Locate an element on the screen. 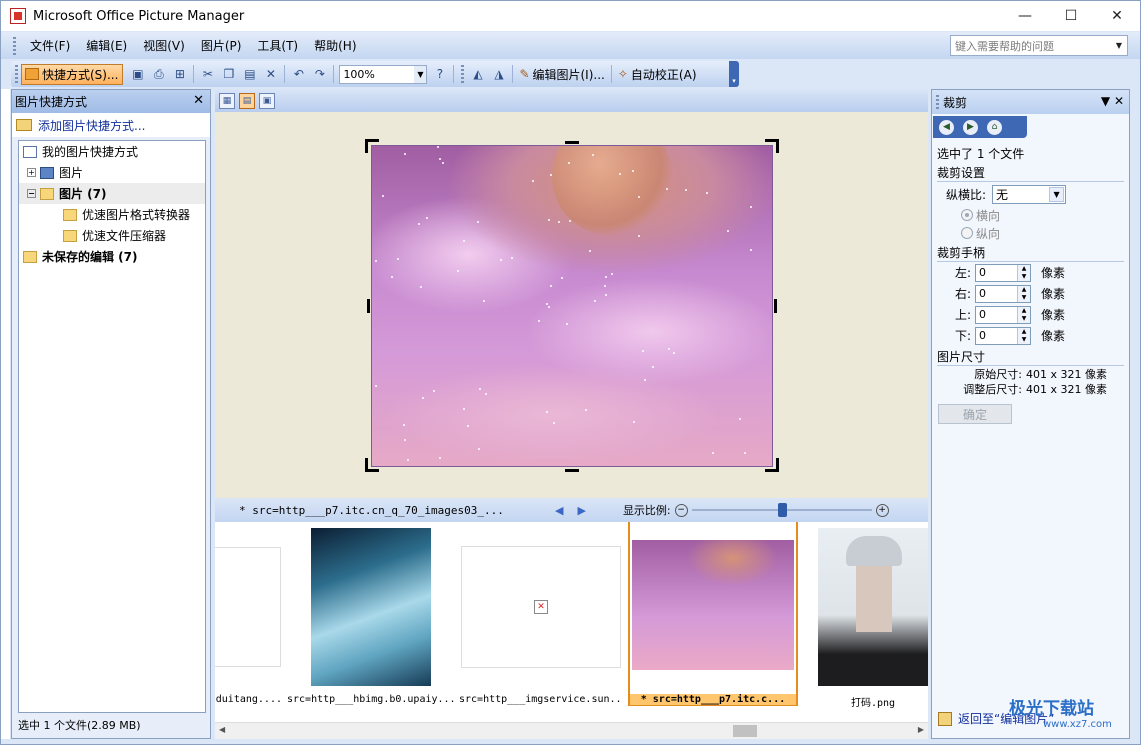  next-arrow-icon: ▶ is located at coordinates (581, 510).